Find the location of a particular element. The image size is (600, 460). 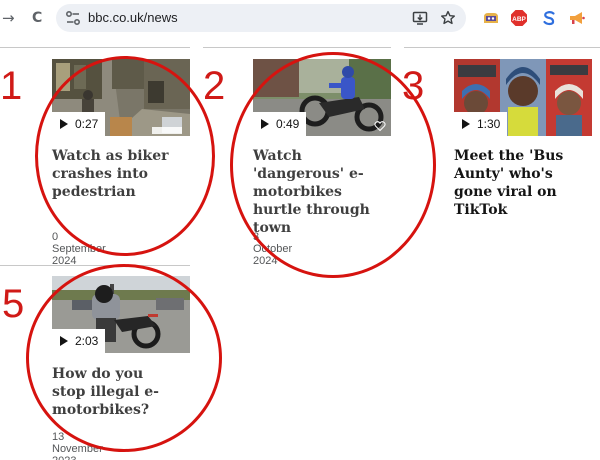

video-duration-badge: 2:03 is located at coordinates (79, 341).